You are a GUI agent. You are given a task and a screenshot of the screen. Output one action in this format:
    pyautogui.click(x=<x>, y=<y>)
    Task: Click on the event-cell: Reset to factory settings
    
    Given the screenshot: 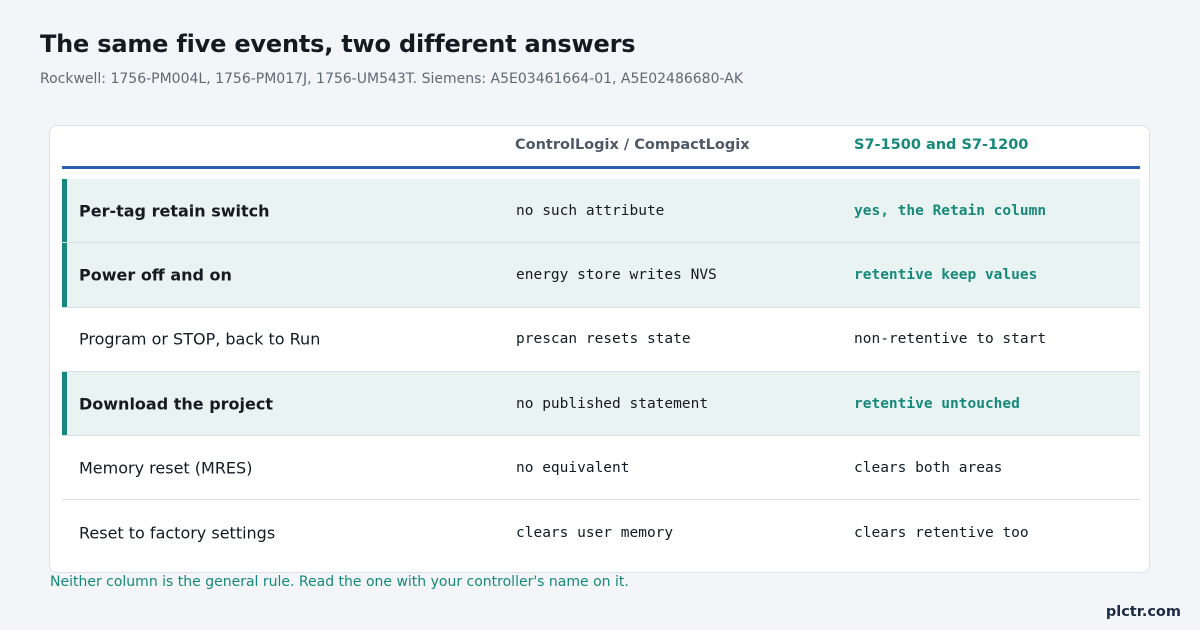 What is the action you would take?
    pyautogui.click(x=177, y=533)
    